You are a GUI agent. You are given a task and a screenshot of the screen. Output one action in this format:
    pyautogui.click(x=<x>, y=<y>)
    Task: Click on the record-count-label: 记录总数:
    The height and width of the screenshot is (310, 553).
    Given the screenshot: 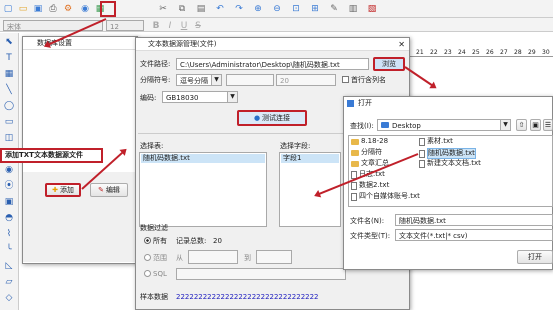 What is the action you would take?
    pyautogui.click(x=191, y=241)
    